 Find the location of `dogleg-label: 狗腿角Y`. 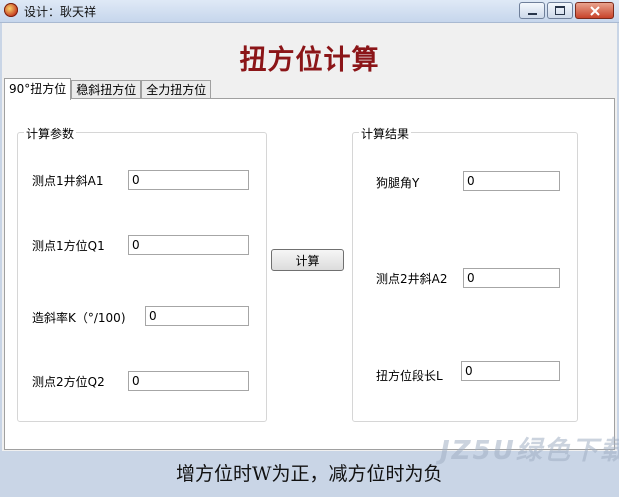

dogleg-label: 狗腿角Y is located at coordinates (398, 183).